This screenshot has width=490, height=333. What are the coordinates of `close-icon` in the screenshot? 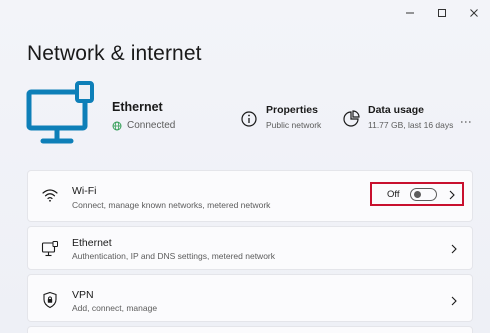 It's located at (474, 13).